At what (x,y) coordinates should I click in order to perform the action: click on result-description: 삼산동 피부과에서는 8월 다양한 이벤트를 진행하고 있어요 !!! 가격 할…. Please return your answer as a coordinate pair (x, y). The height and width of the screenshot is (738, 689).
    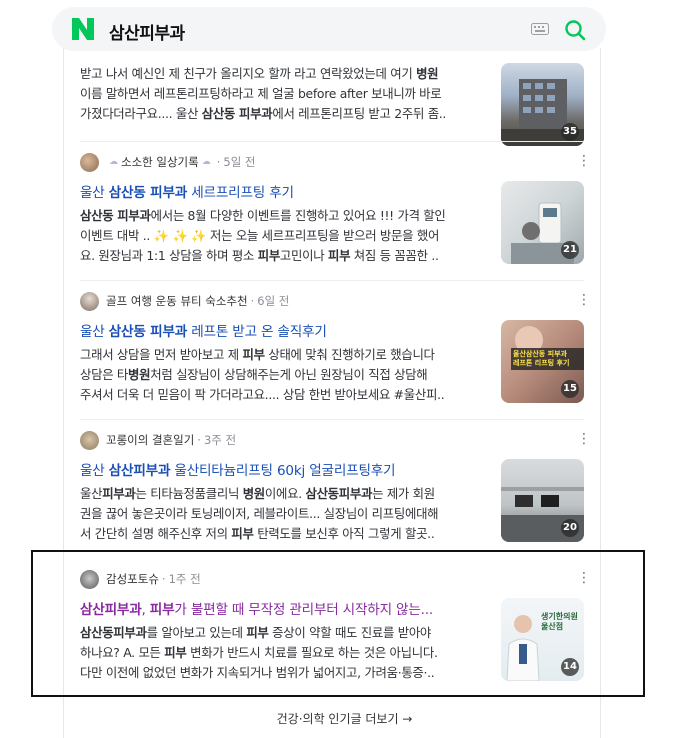
    Looking at the image, I should click on (285, 236).